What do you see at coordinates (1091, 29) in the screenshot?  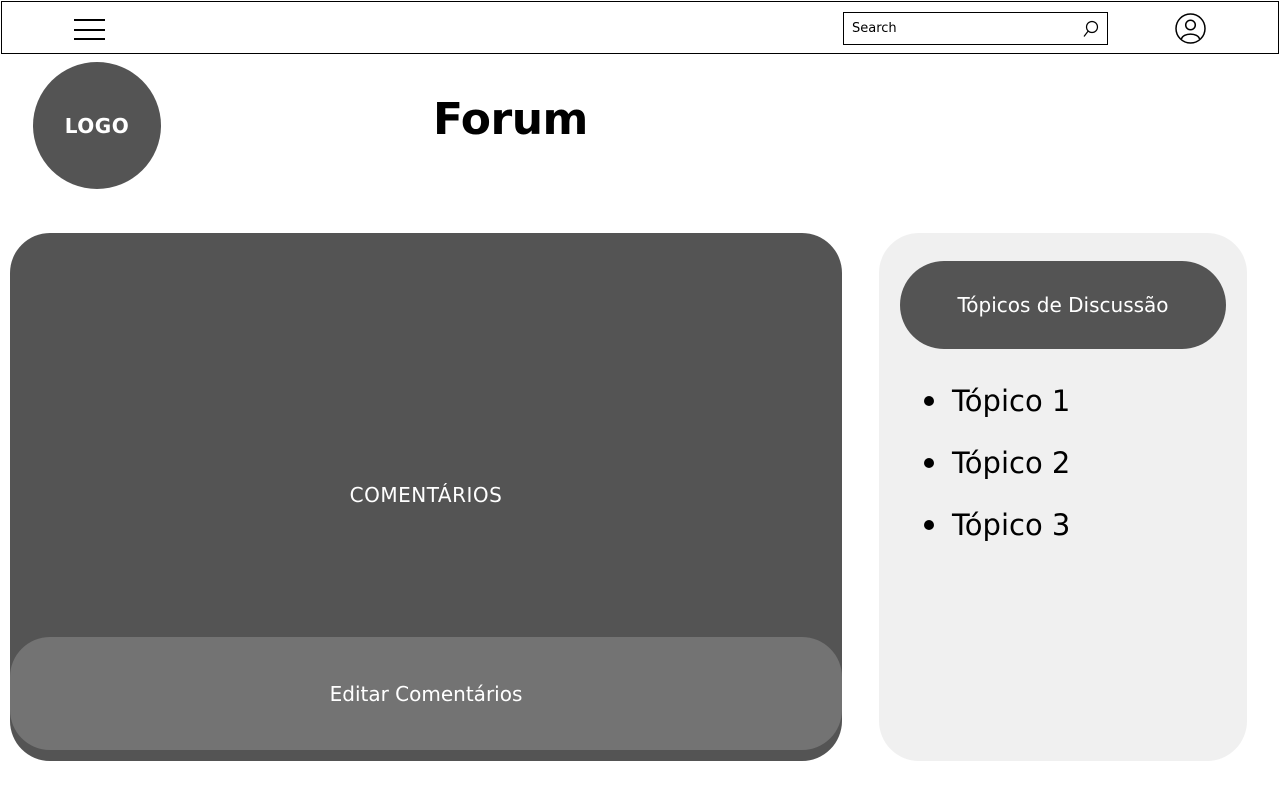 I see `search-icon` at bounding box center [1091, 29].